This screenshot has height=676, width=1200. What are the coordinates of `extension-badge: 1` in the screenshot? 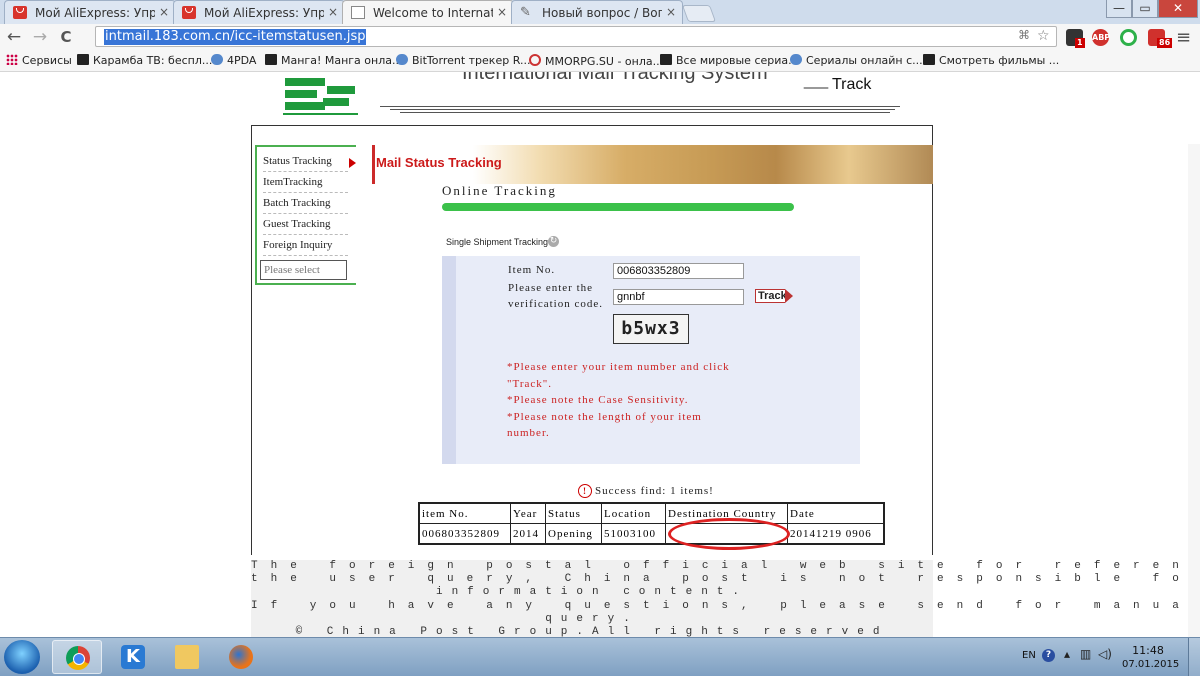 It's located at (1080, 43).